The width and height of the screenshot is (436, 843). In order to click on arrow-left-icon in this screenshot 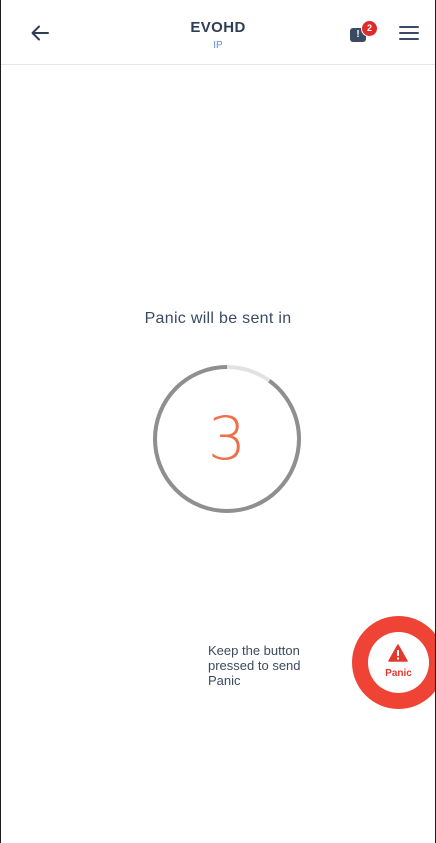, I will do `click(40, 33)`.